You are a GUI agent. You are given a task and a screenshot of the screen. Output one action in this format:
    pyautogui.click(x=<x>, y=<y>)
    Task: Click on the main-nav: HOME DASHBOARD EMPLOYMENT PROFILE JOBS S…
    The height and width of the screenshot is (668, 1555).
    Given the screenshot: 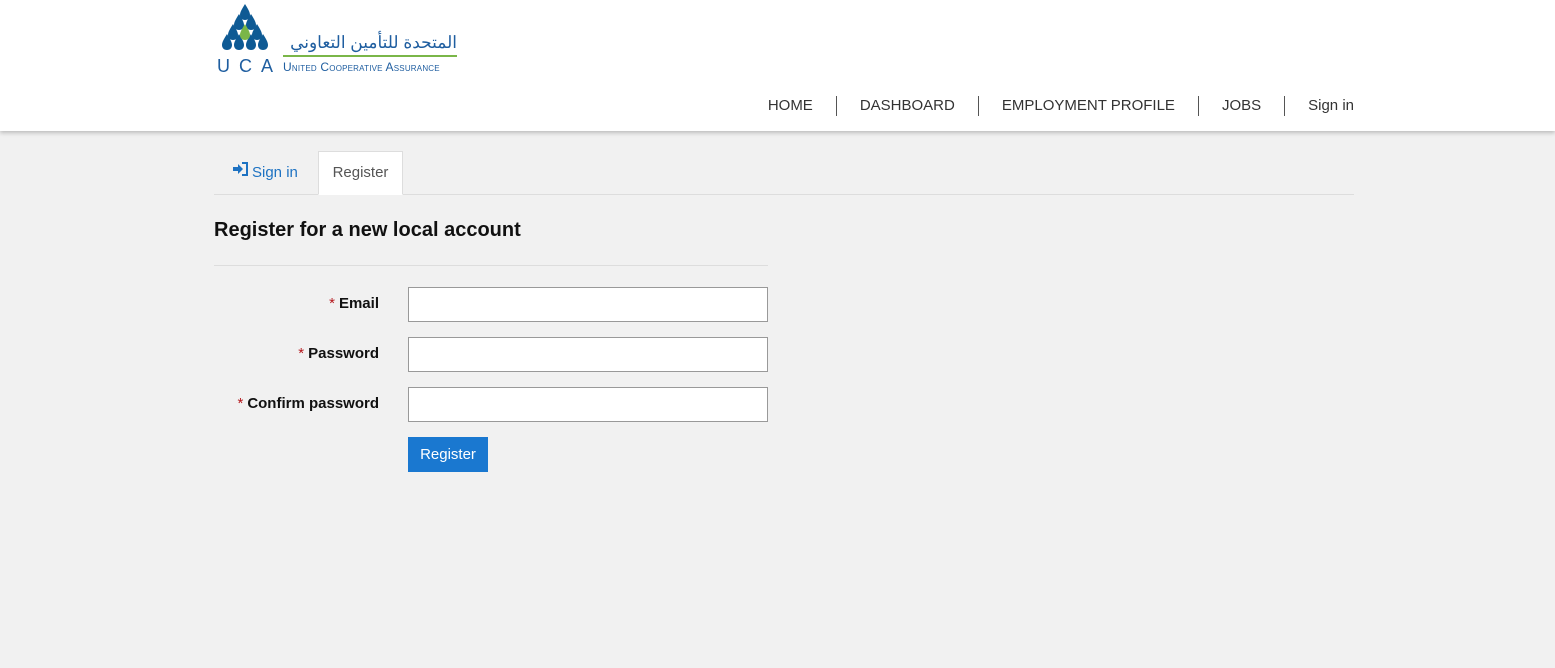 What is the action you would take?
    pyautogui.click(x=1049, y=106)
    